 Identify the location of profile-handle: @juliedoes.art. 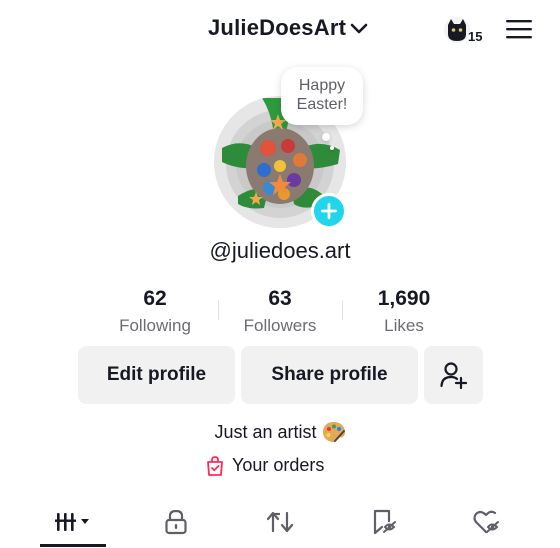
(280, 250).